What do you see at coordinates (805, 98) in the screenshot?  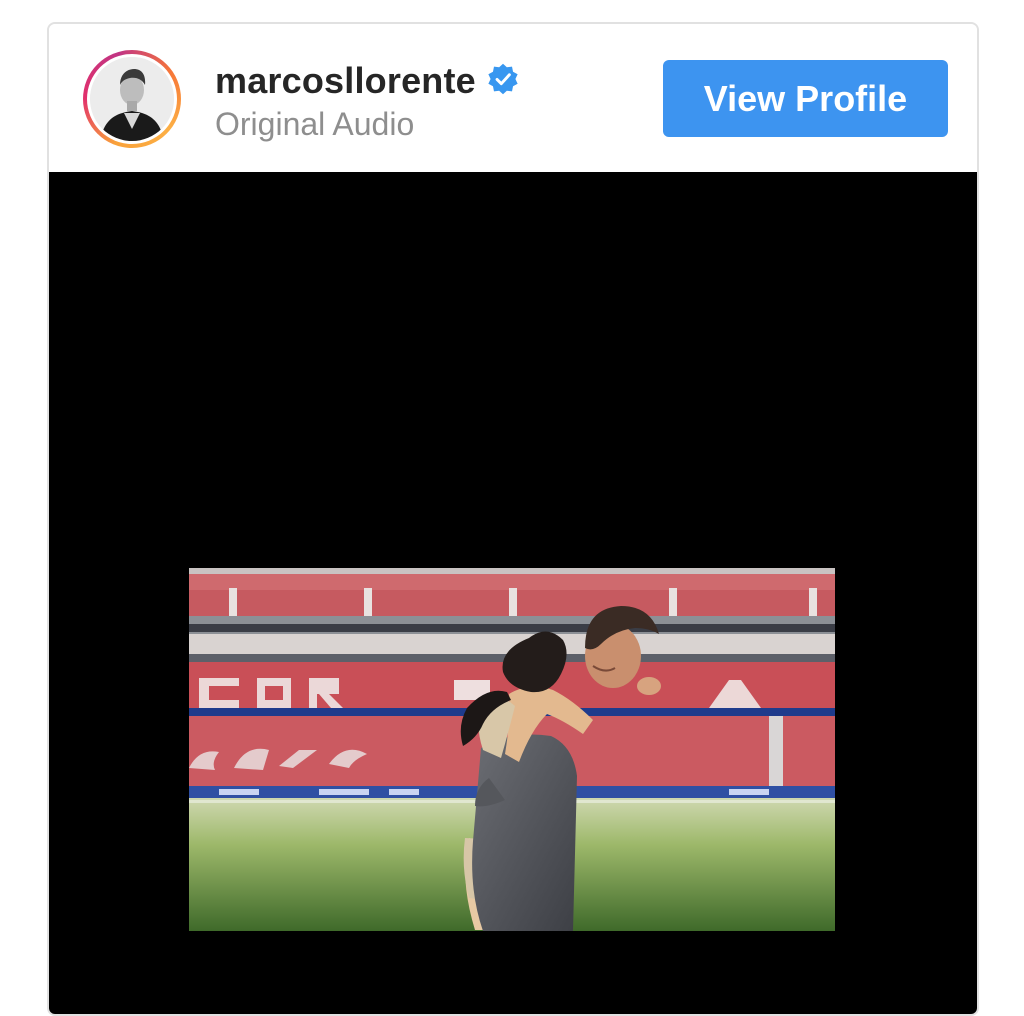 I see `view-profile-button: View Profile` at bounding box center [805, 98].